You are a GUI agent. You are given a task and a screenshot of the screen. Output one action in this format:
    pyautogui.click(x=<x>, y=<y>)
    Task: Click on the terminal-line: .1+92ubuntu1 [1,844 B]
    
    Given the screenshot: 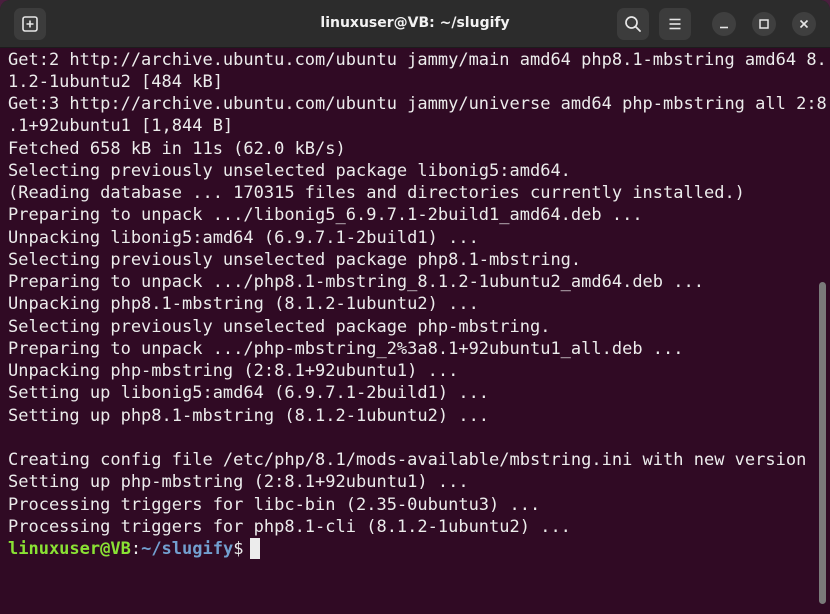 What is the action you would take?
    pyautogui.click(x=121, y=126)
    